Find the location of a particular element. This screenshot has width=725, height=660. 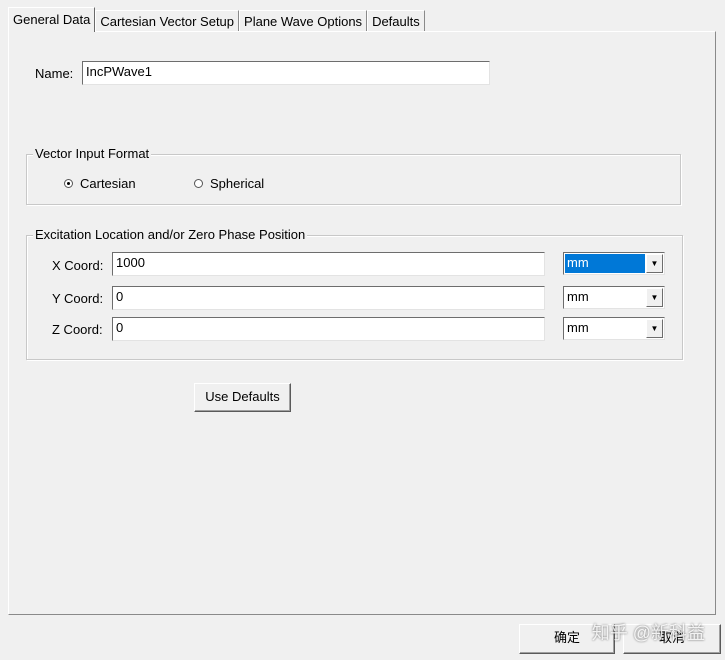

x-coord-unit-value: mm is located at coordinates (605, 263).